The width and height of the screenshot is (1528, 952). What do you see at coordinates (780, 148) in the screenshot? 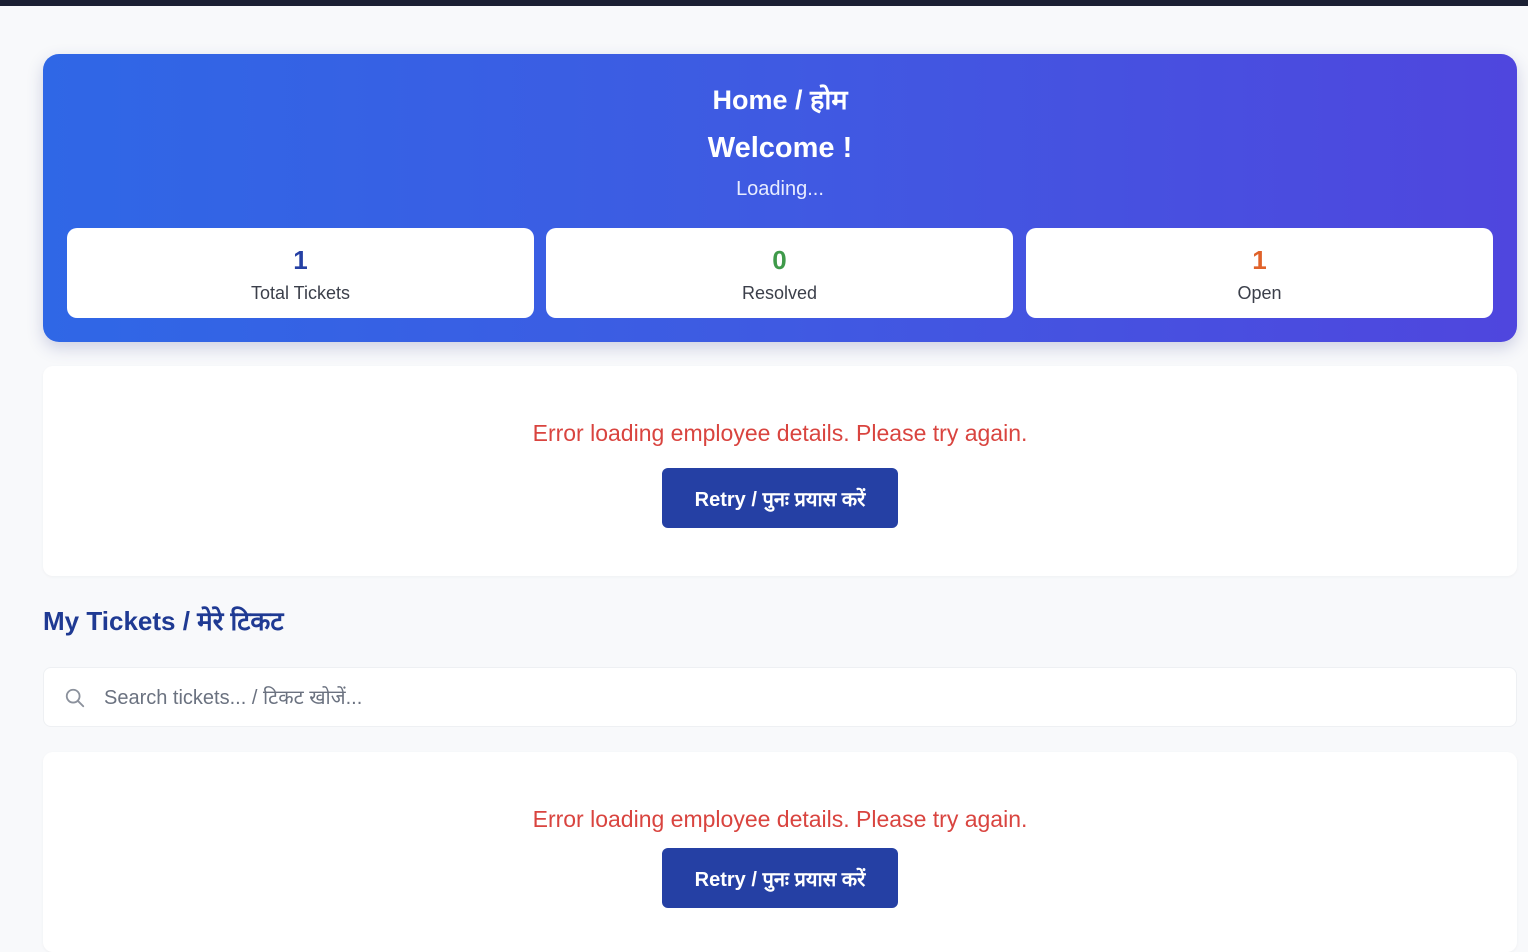
I see `page-title: Welcome !` at bounding box center [780, 148].